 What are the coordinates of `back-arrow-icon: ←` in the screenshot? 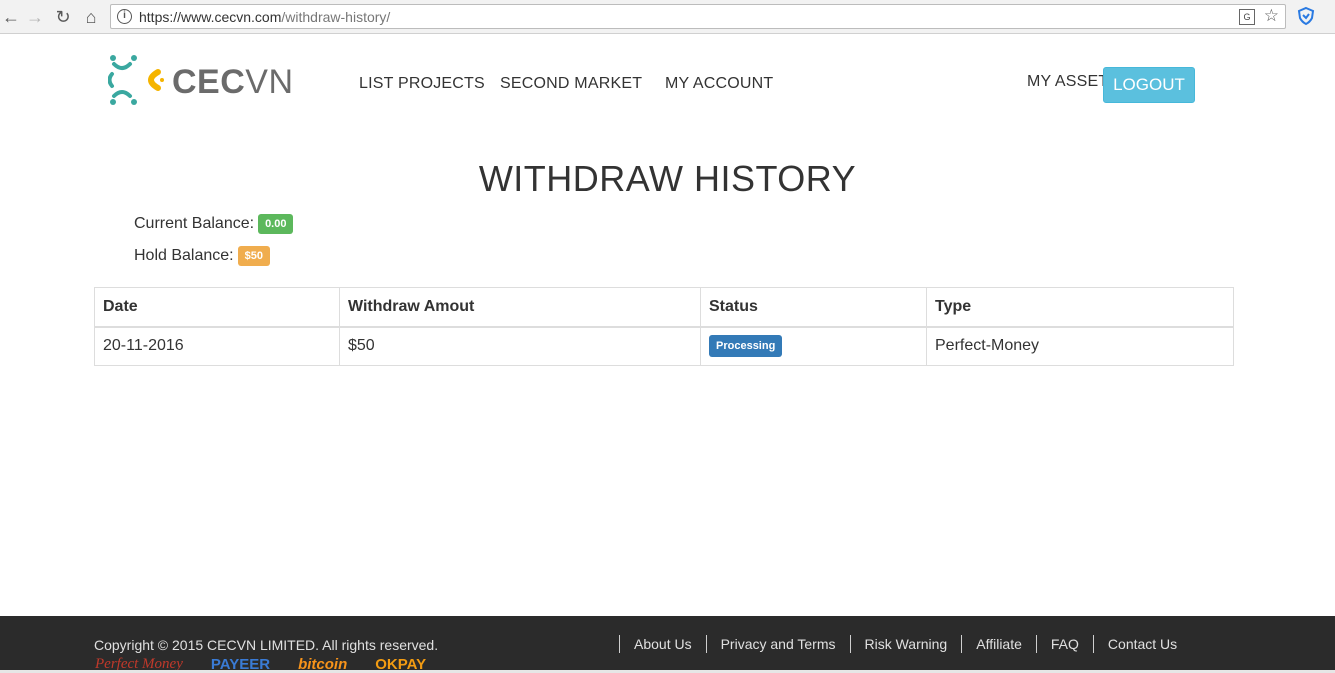 It's located at (11, 17).